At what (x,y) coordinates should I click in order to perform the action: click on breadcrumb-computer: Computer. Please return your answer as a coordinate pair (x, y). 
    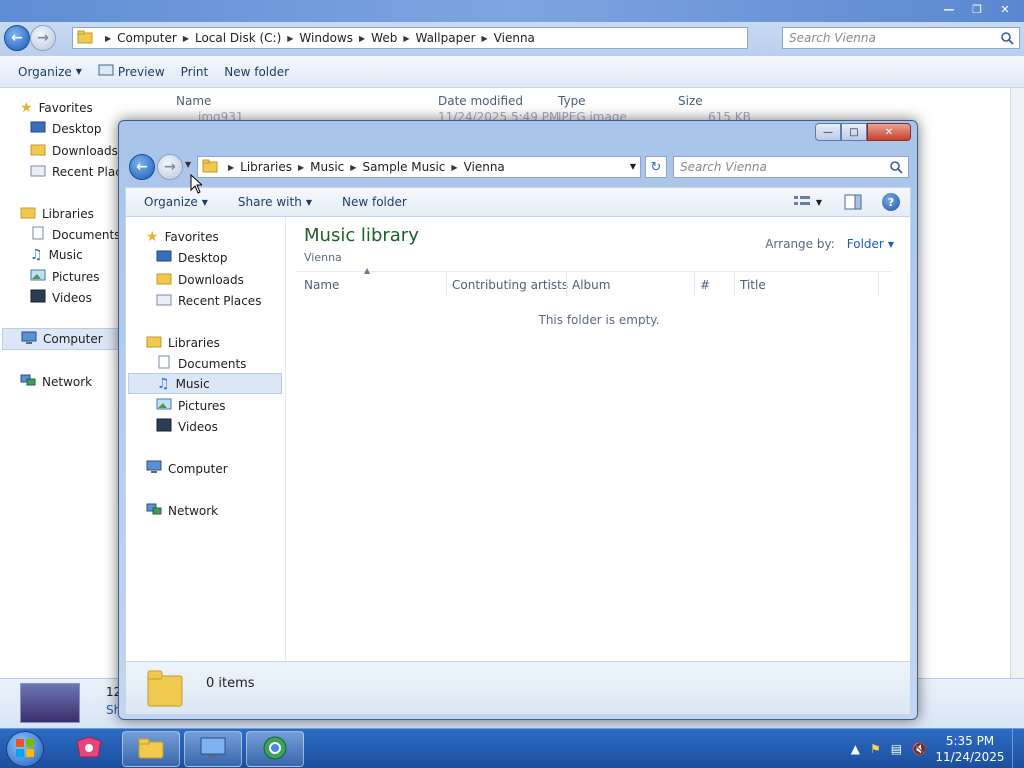
    Looking at the image, I should click on (147, 38).